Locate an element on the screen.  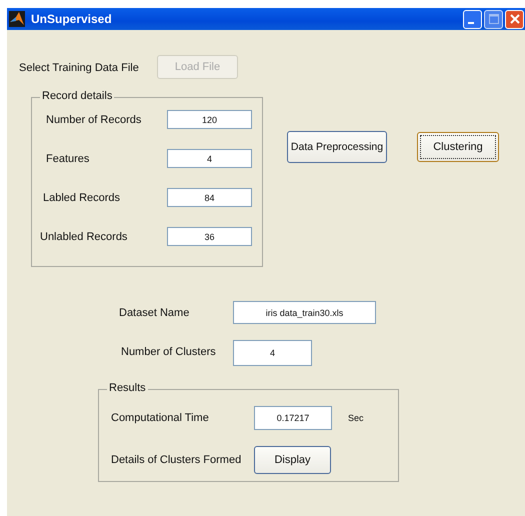
close-button is located at coordinates (514, 19).